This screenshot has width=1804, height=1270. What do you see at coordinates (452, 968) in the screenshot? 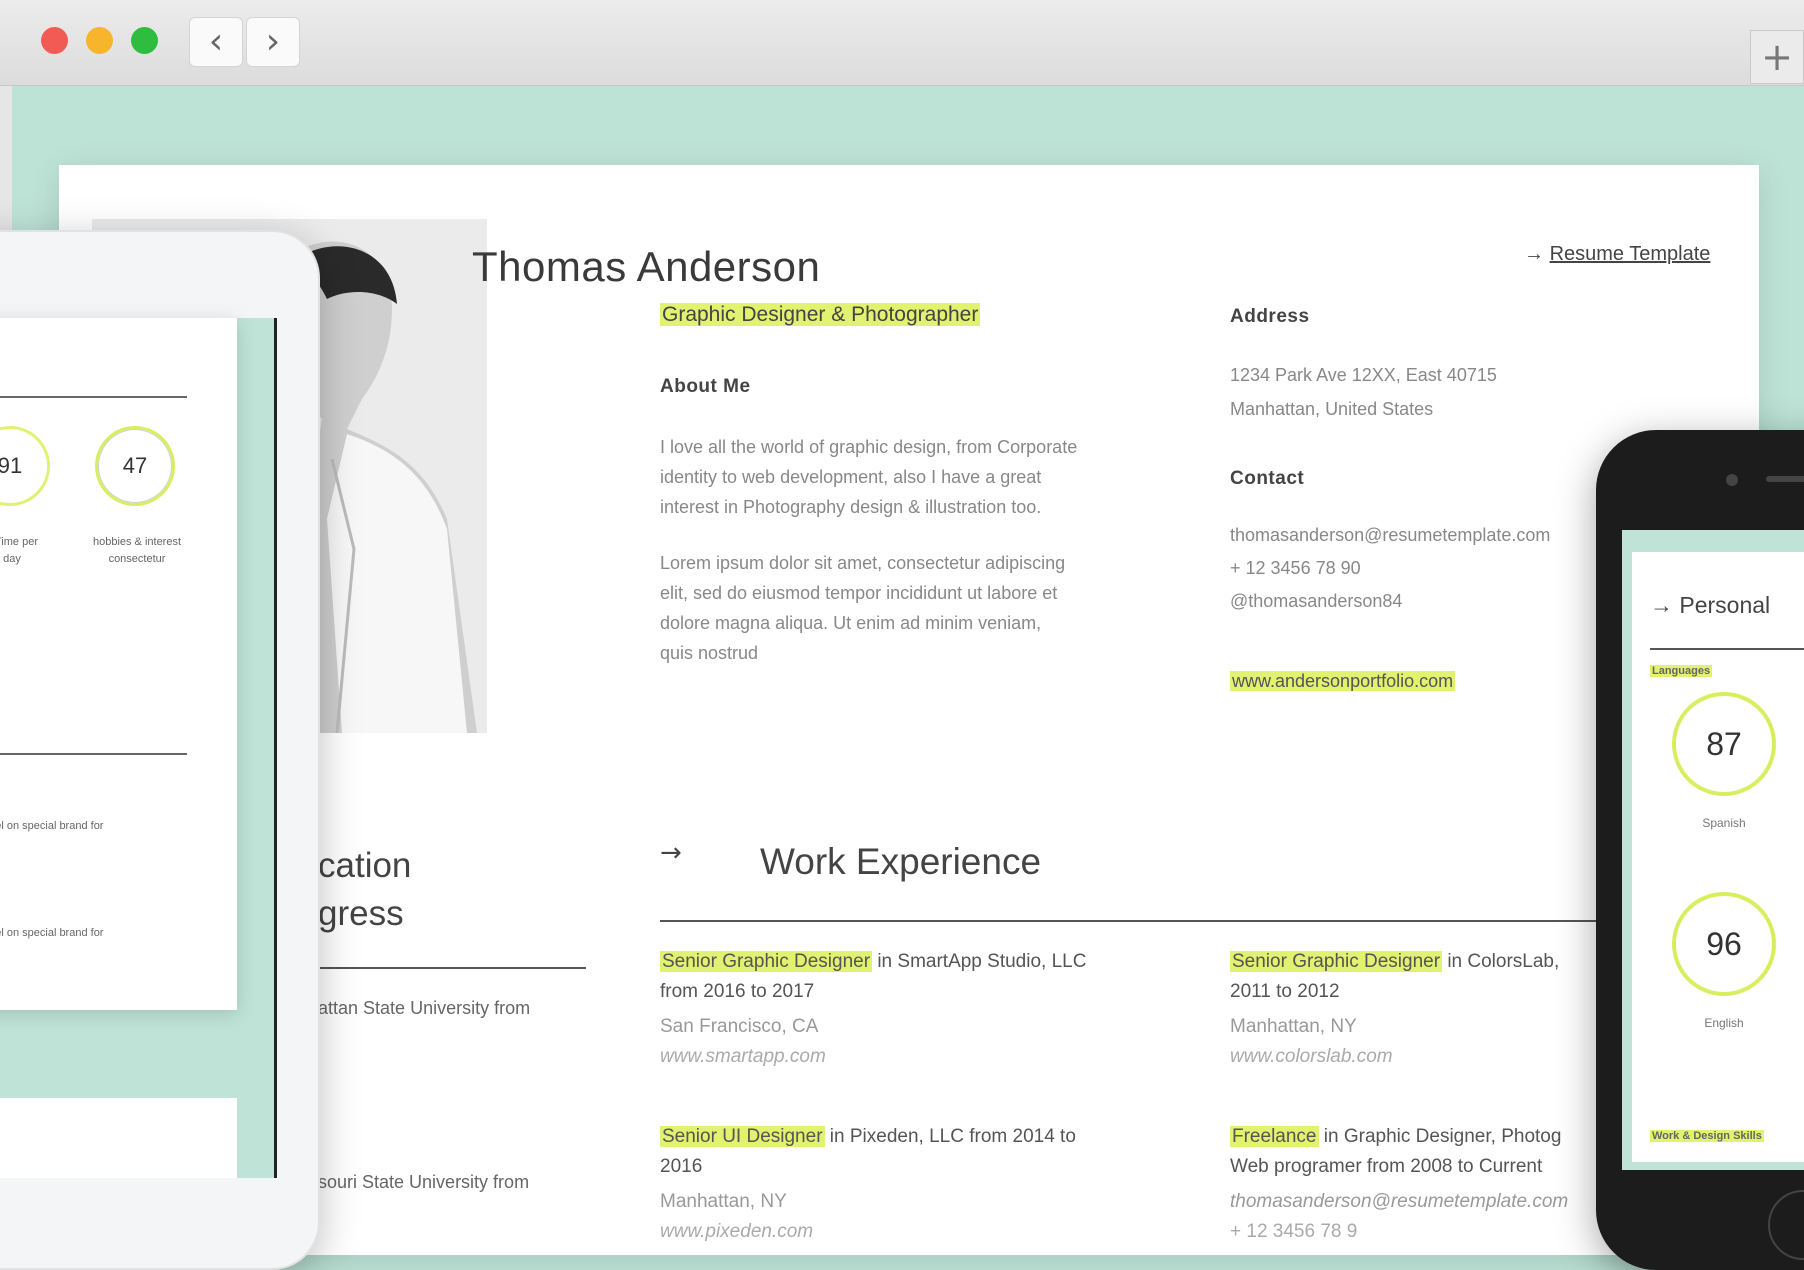
I see `education-divider` at bounding box center [452, 968].